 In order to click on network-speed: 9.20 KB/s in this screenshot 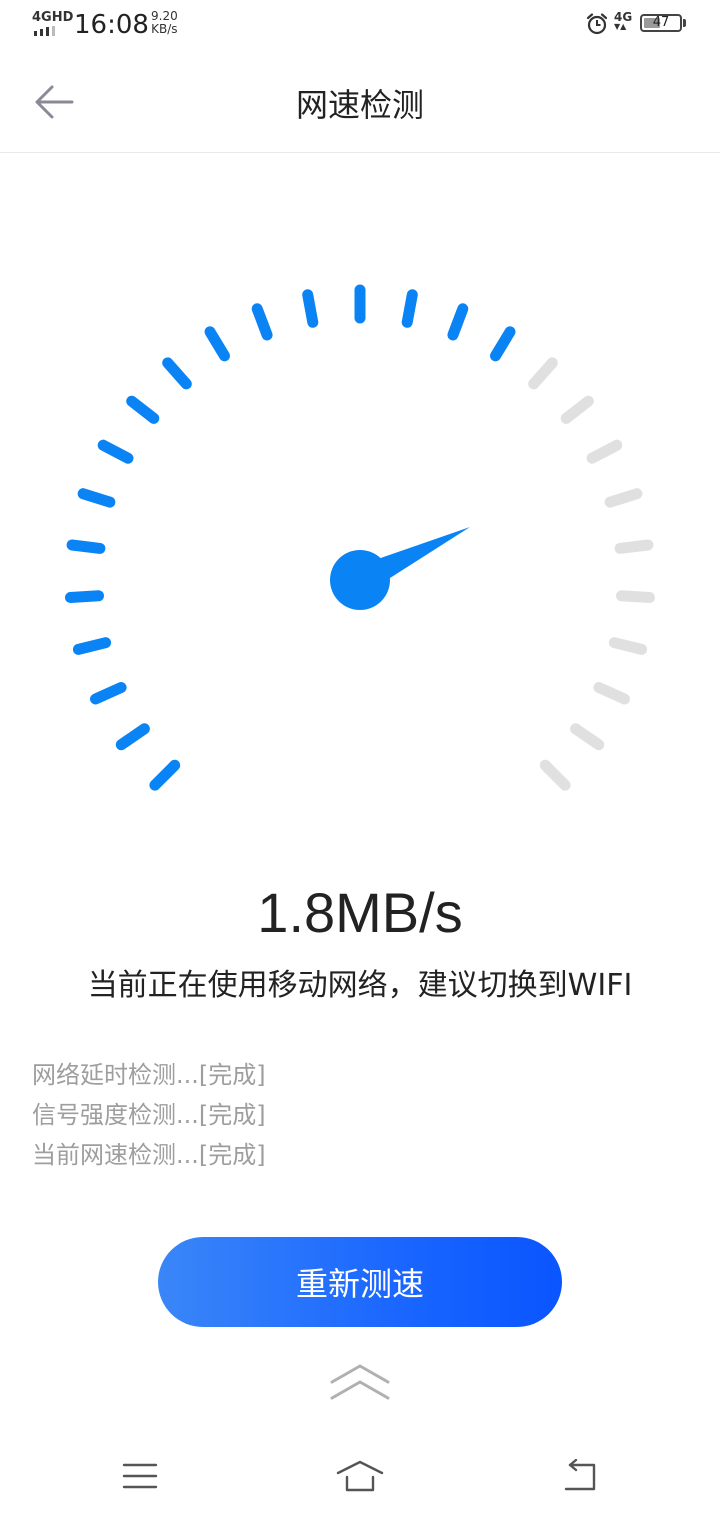, I will do `click(164, 23)`.